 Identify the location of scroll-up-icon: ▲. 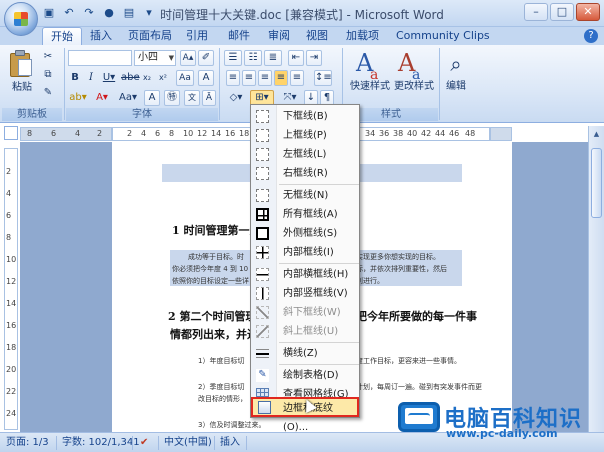
(596, 136).